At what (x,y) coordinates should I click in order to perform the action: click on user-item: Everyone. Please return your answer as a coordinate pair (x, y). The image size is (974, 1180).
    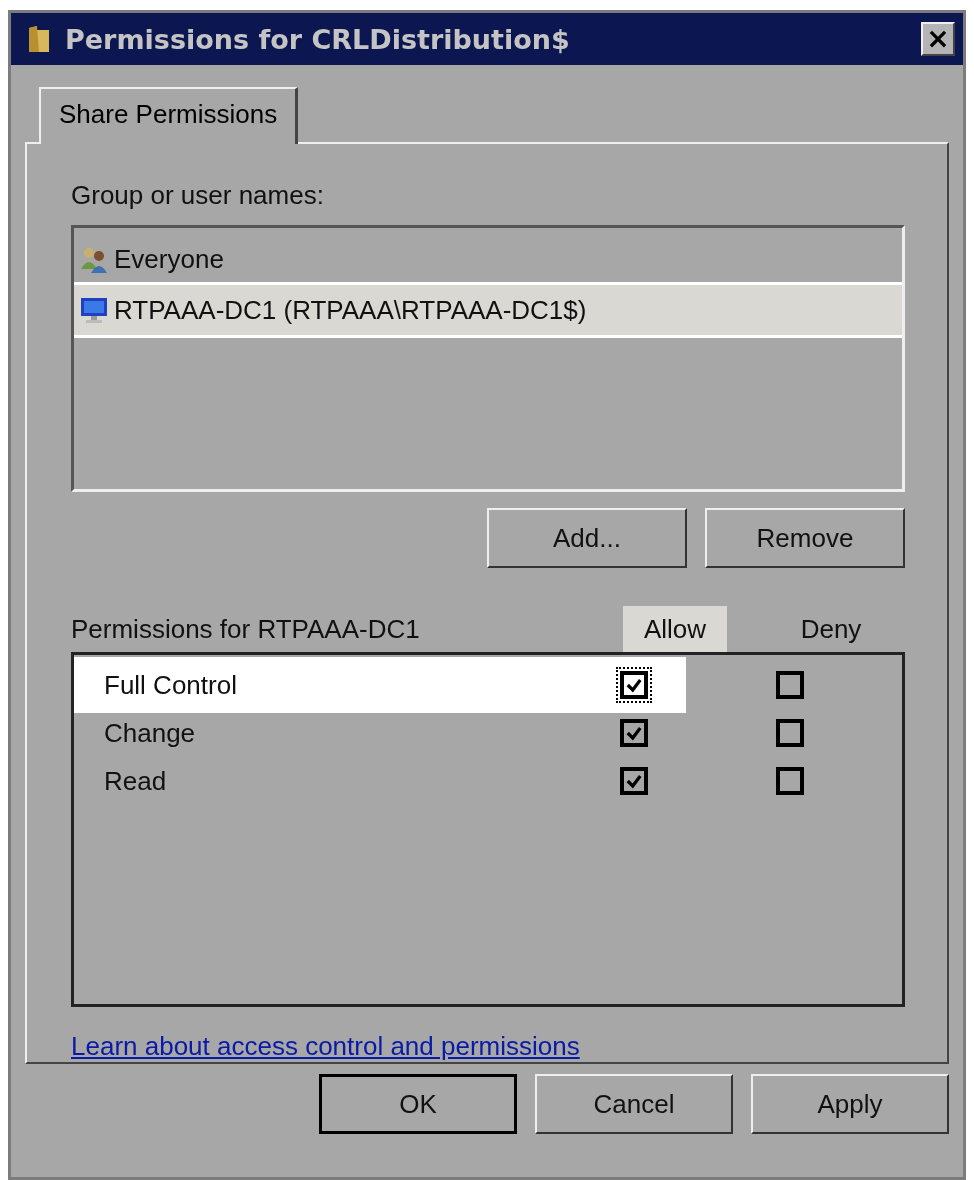
    Looking at the image, I should click on (488, 259).